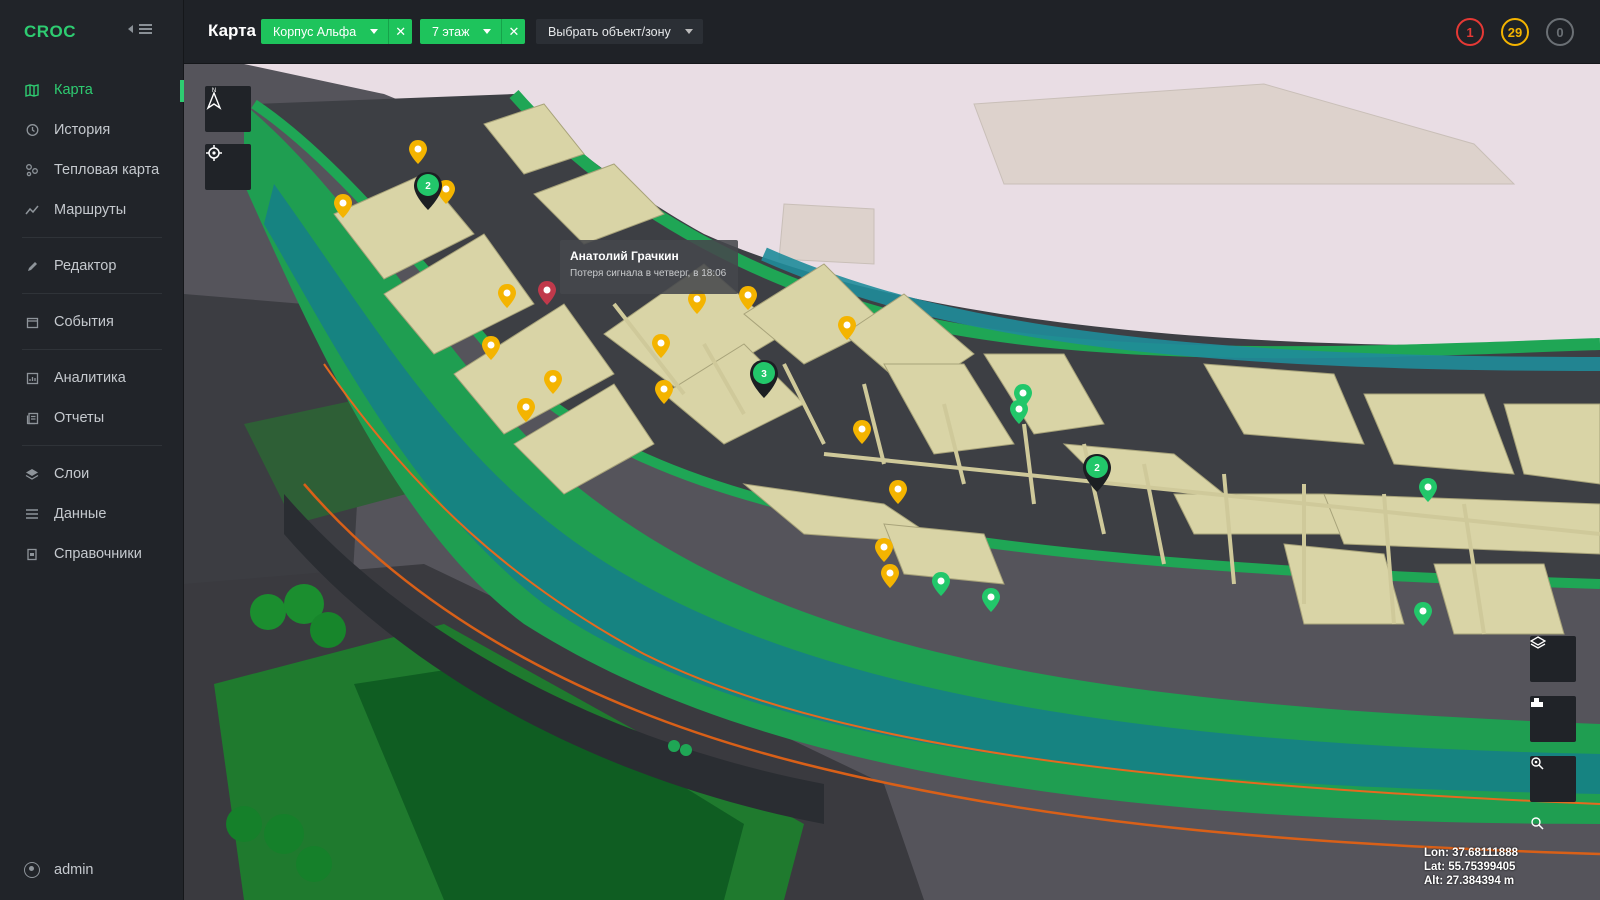 The height and width of the screenshot is (900, 1600). I want to click on chevron-left-icon, so click(130, 29).